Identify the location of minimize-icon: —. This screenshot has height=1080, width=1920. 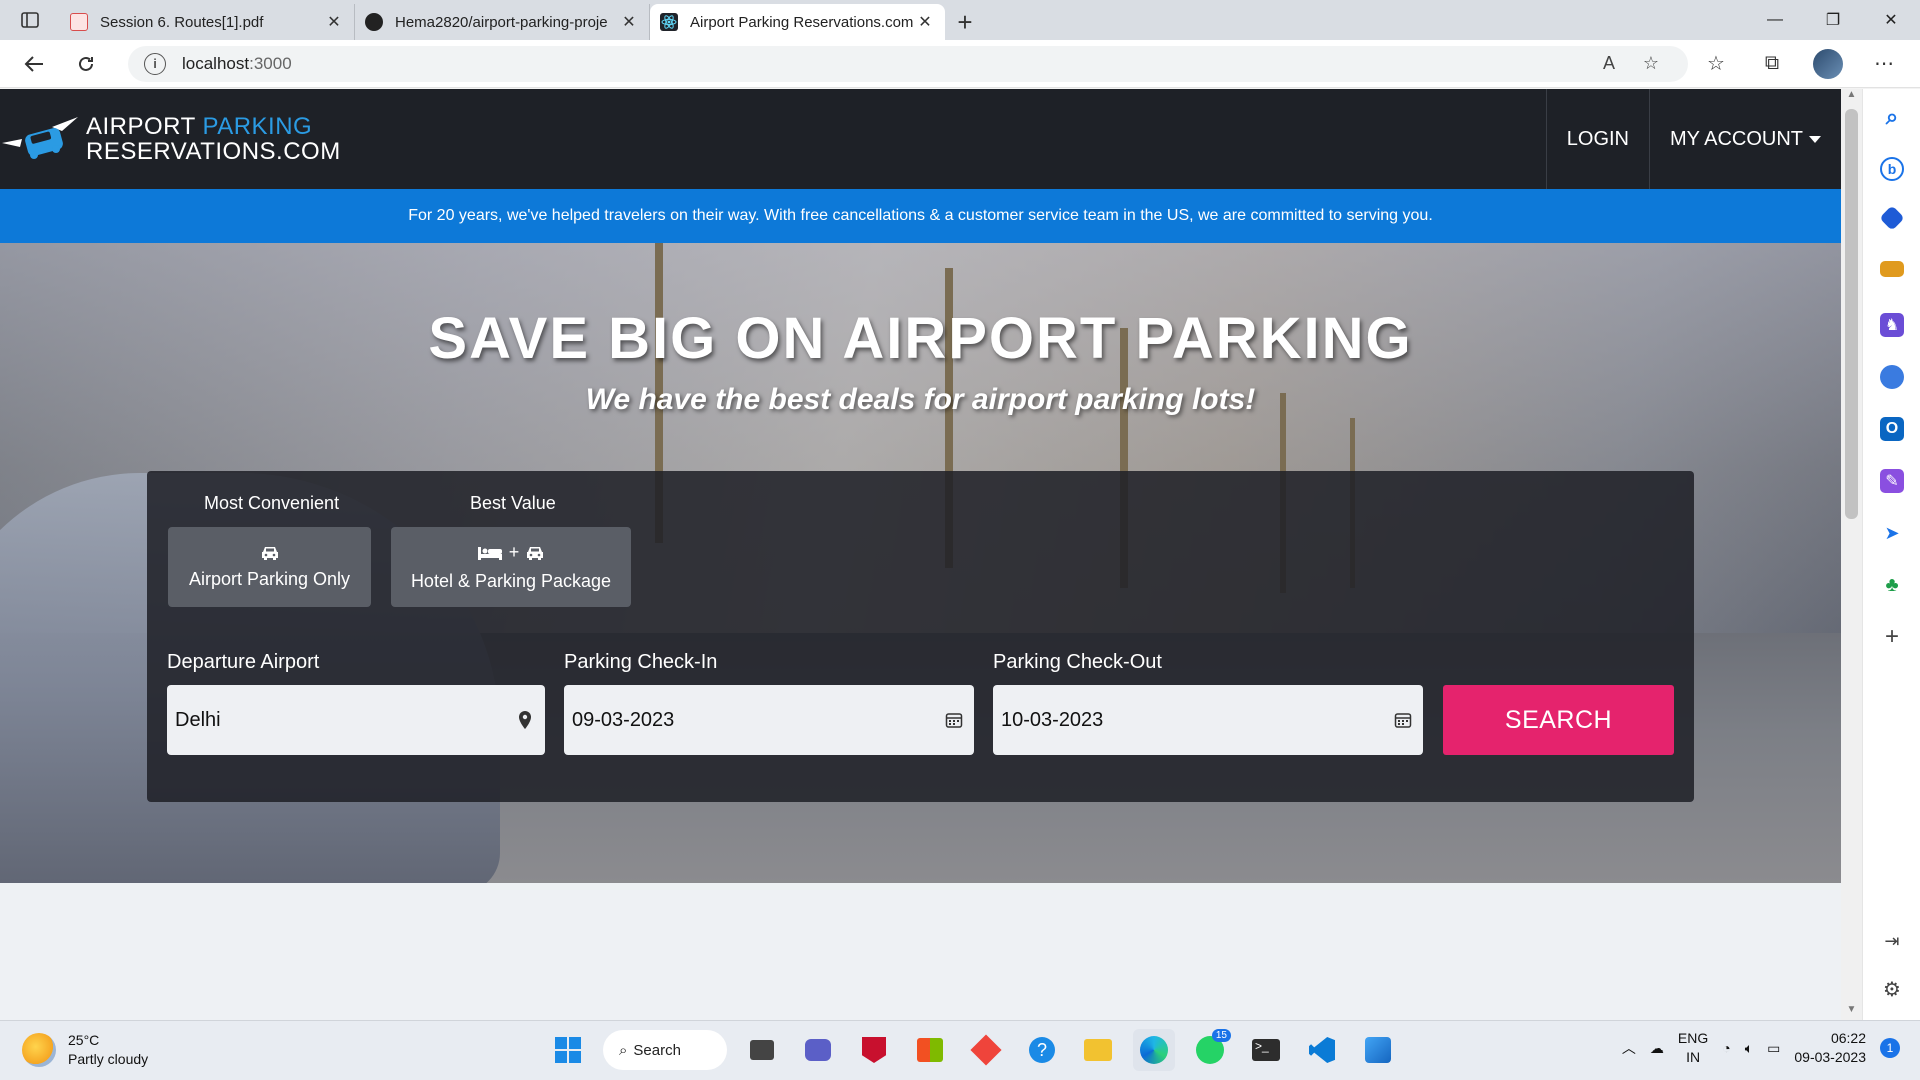
(1775, 20).